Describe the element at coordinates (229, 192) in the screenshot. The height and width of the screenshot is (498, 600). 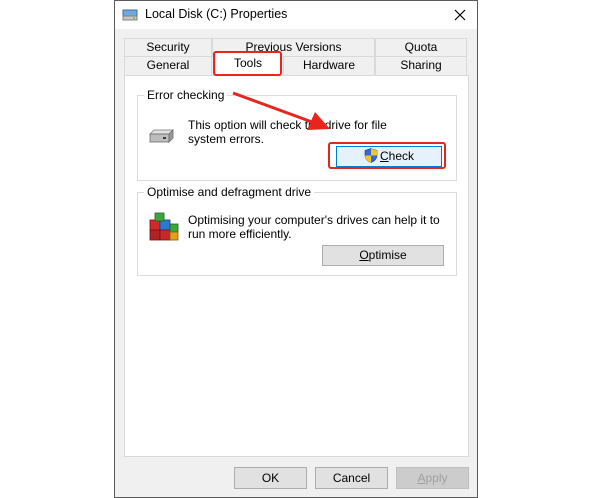
I see `optimise-title: Optimise and defragment drive` at that location.